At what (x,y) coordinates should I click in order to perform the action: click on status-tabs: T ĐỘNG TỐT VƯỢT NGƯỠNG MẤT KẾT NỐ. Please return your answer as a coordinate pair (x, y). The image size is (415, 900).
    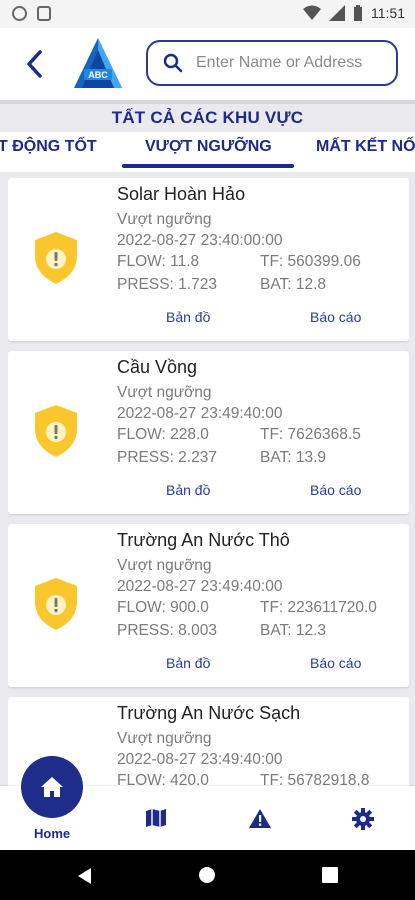
    Looking at the image, I should click on (207, 152).